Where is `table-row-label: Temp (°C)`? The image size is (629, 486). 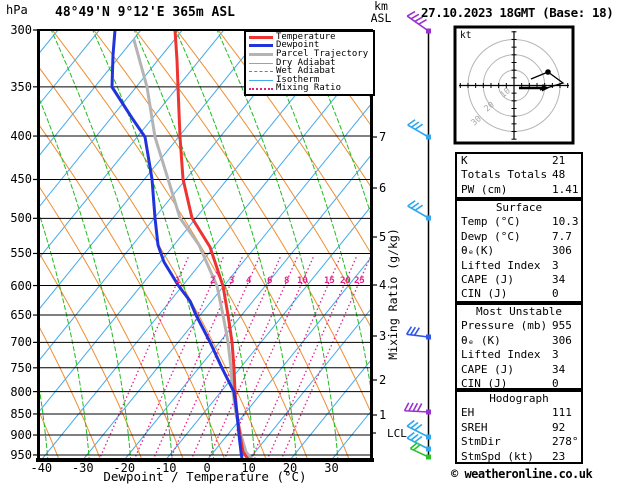
table-row-label: Temp (°C) is located at coordinates (491, 222).